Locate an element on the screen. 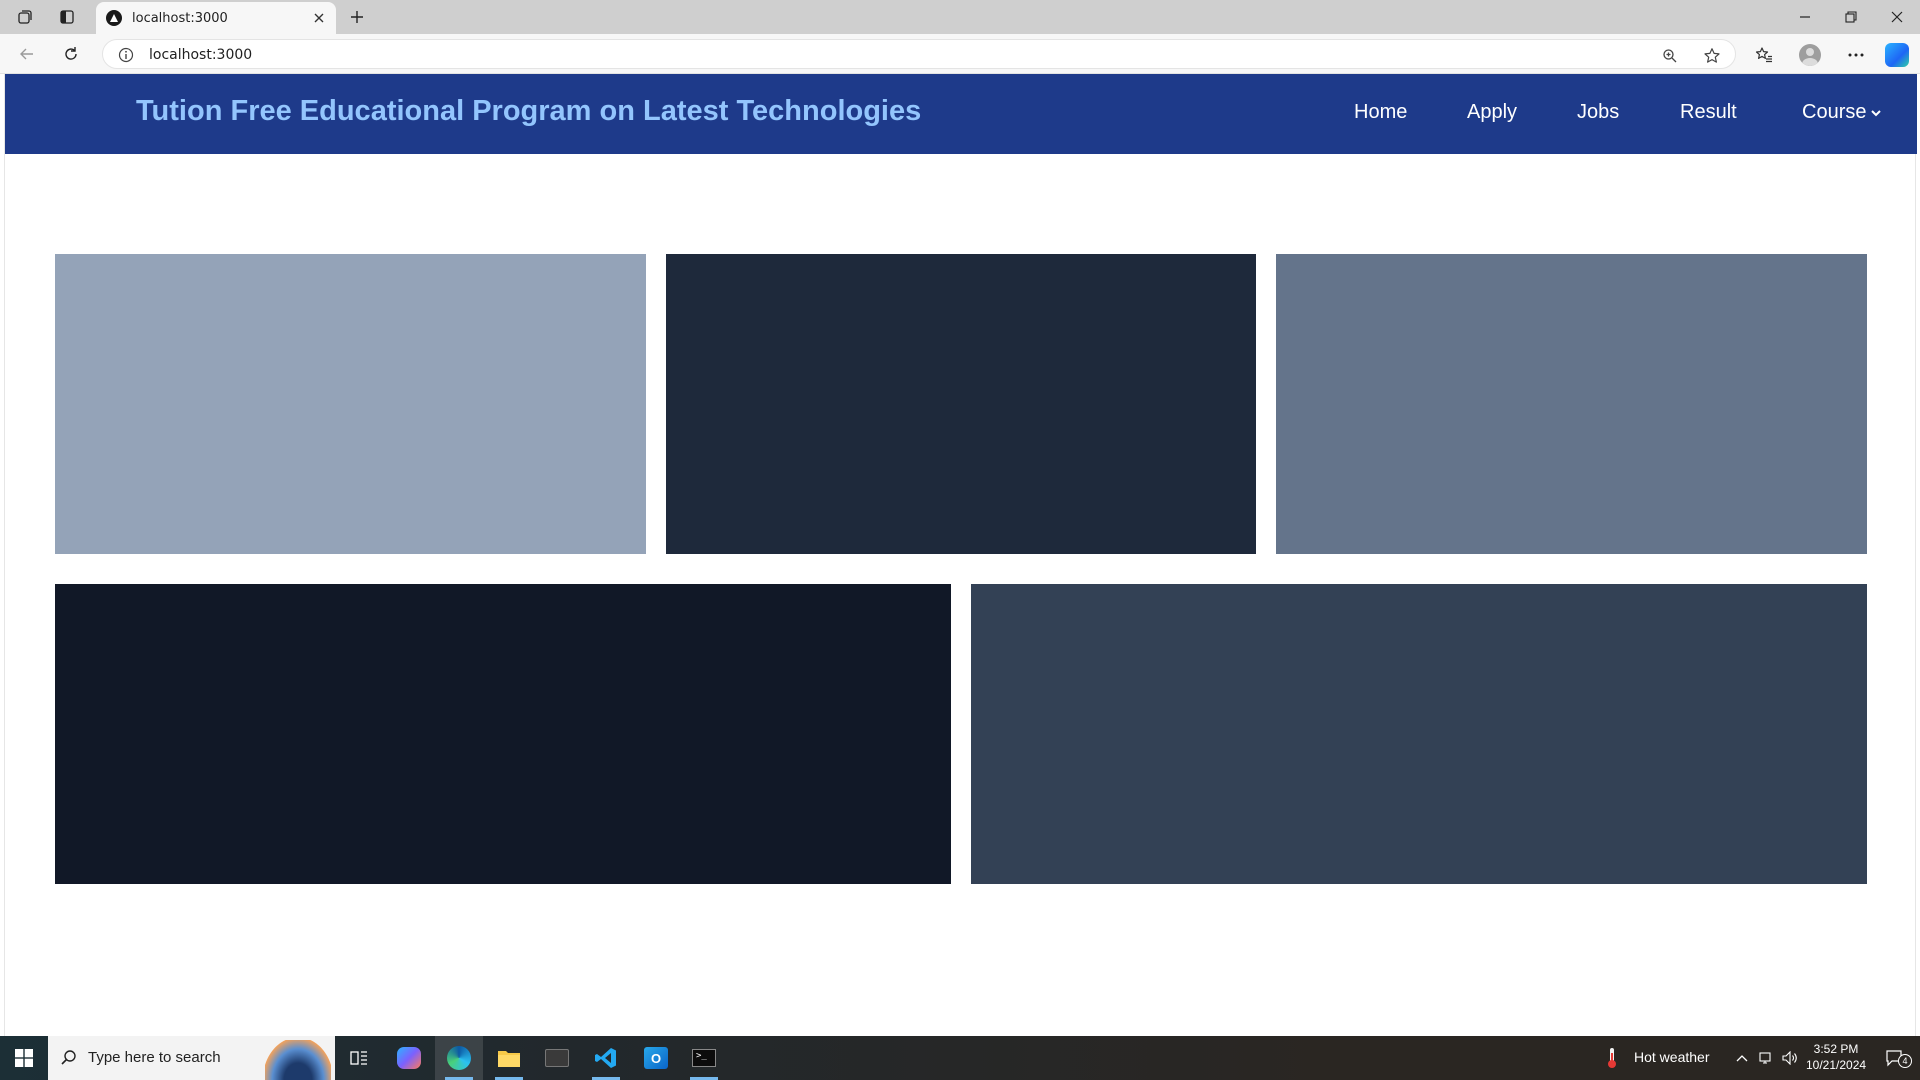 This screenshot has height=1080, width=1920. taskbar-search-box: Type here to search is located at coordinates (191, 1058).